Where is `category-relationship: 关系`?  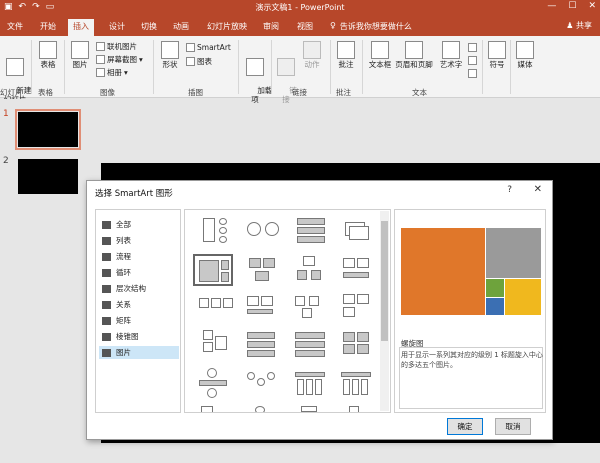 category-relationship: 关系 is located at coordinates (139, 304).